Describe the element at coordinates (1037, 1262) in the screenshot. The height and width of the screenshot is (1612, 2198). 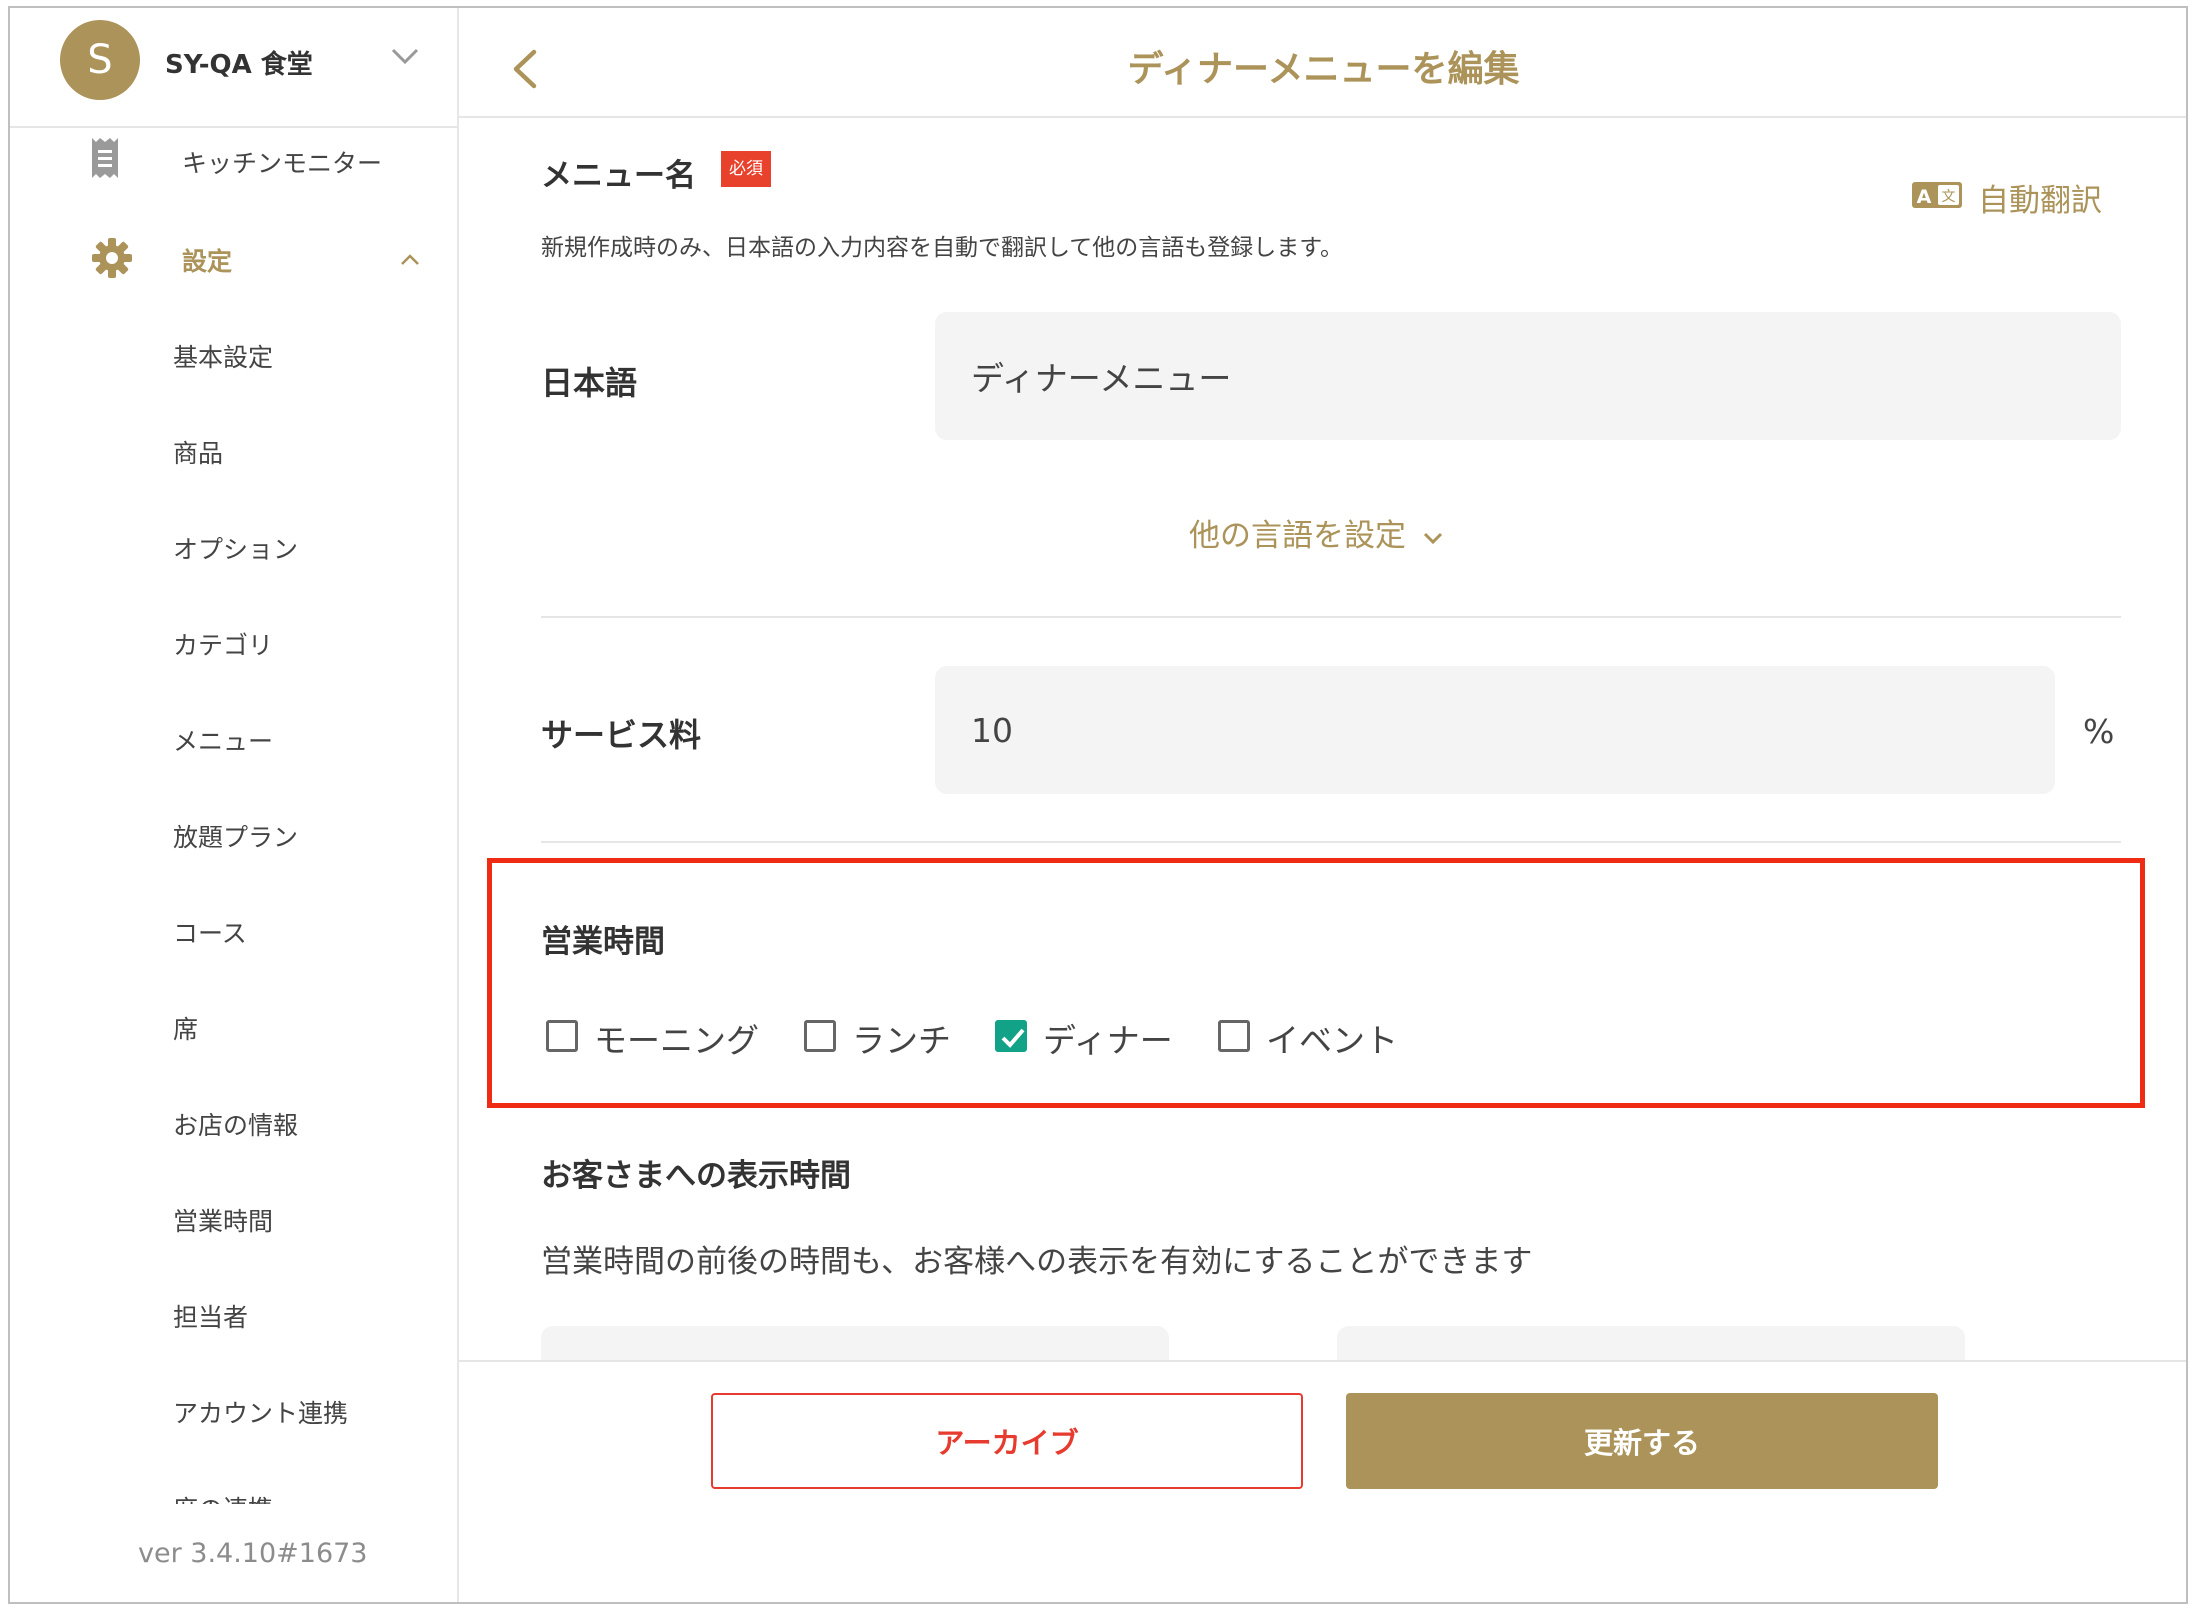
I see `display-time-description: 営業時間の前後の時間も、お客様への表示を有効にすることができます` at that location.